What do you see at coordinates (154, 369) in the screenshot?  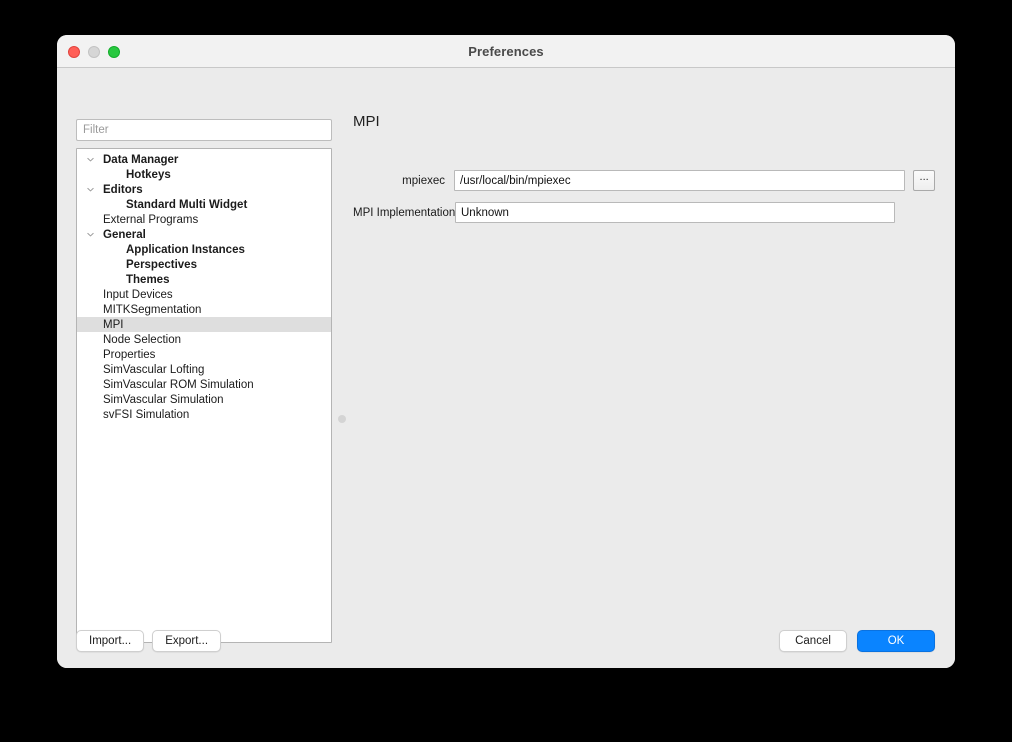 I see `tree-item-label: SimVascular Lofting` at bounding box center [154, 369].